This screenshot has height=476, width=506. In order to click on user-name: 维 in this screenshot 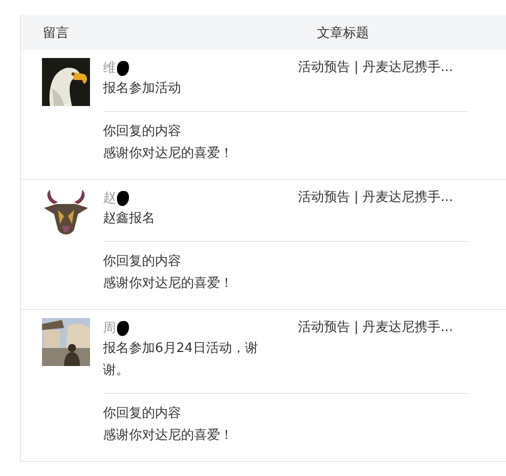, I will do `click(109, 68)`.